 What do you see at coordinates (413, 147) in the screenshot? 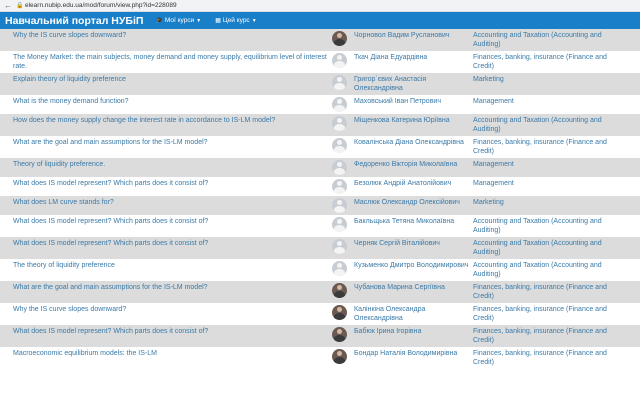
I see `author-name: Ковалінська Діана Олександрівна` at bounding box center [413, 147].